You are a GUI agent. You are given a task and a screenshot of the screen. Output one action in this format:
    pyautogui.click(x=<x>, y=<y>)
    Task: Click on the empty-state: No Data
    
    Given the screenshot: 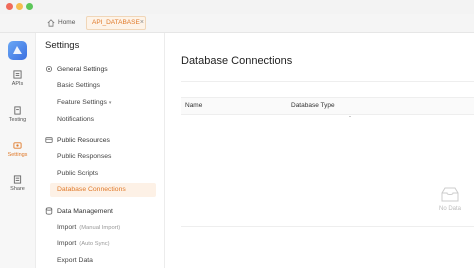 What is the action you would take?
    pyautogui.click(x=450, y=199)
    